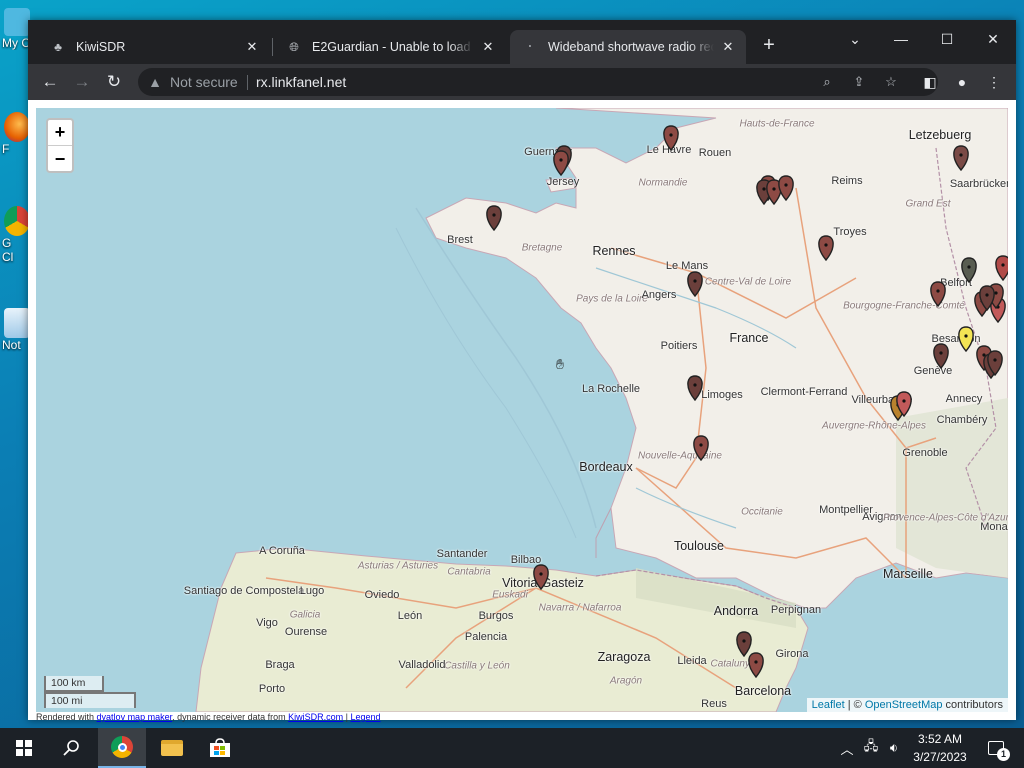  What do you see at coordinates (82, 82) in the screenshot?
I see `forward-button: →` at bounding box center [82, 82].